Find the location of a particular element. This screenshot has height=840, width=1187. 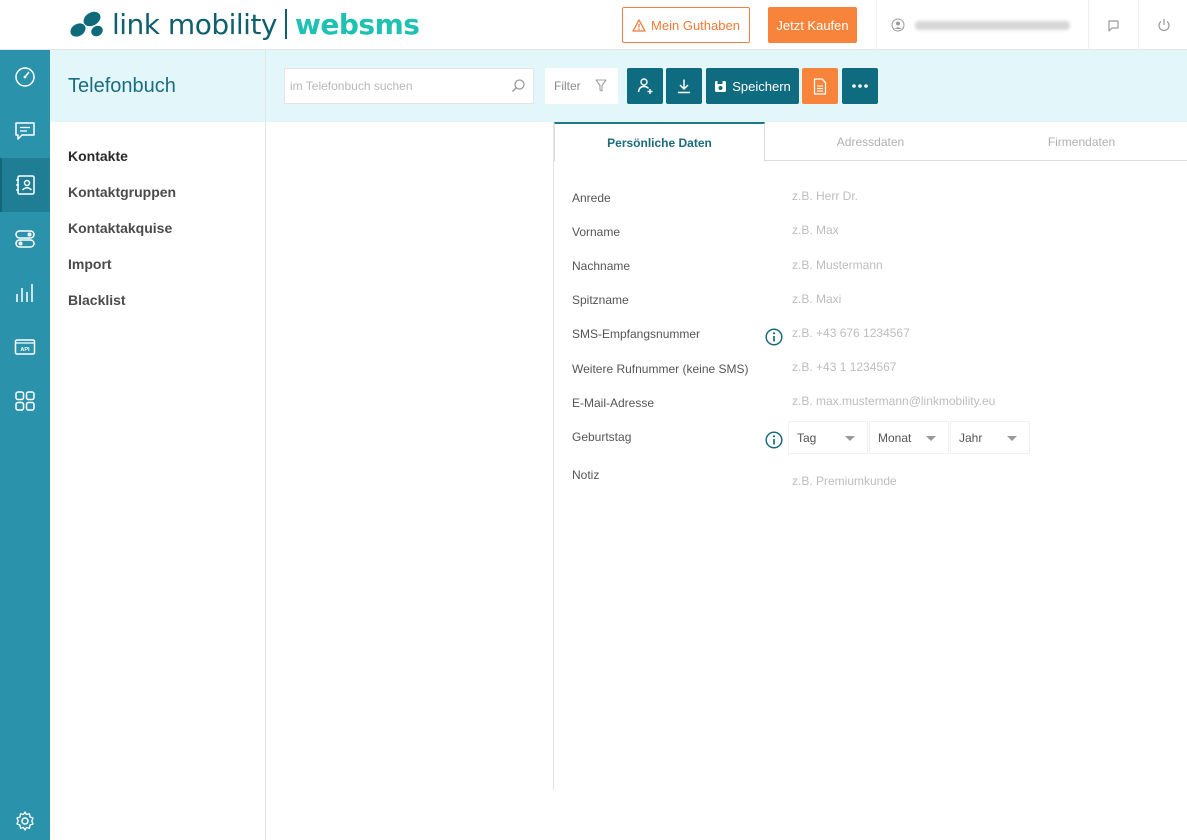

export-document-button is located at coordinates (820, 86).